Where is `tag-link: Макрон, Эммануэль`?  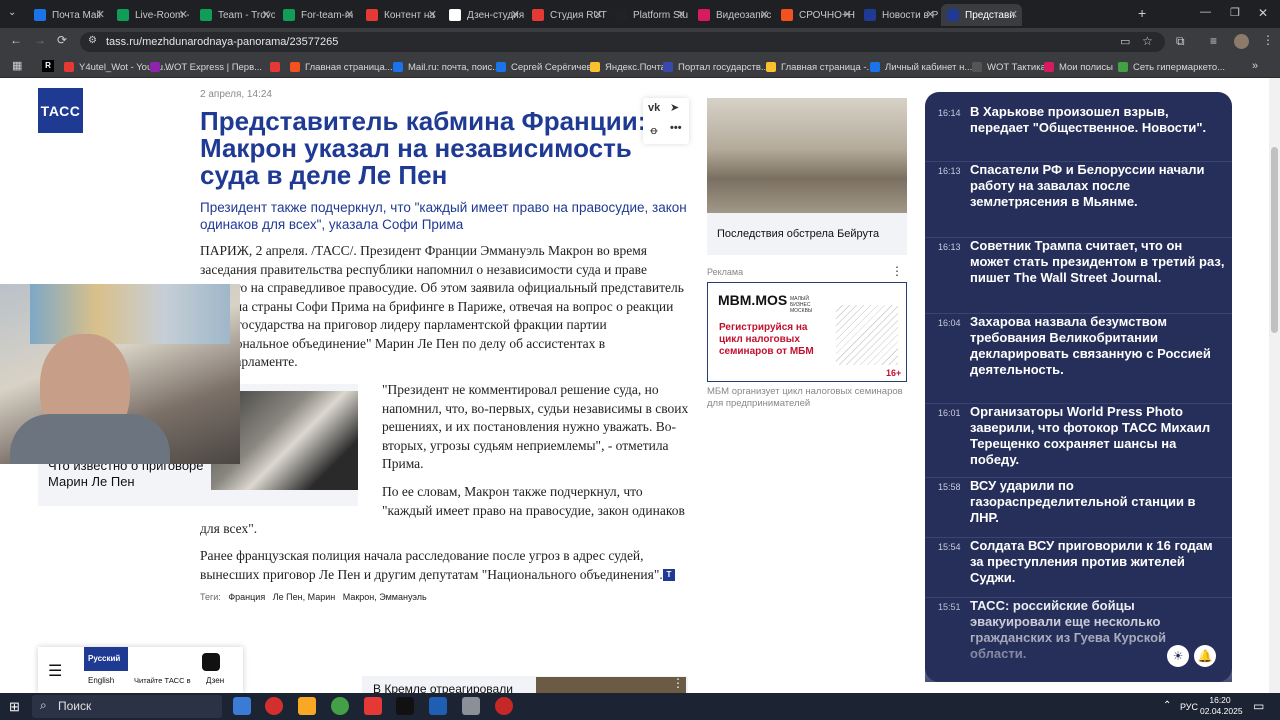 tag-link: Макрон, Эммануэль is located at coordinates (385, 597).